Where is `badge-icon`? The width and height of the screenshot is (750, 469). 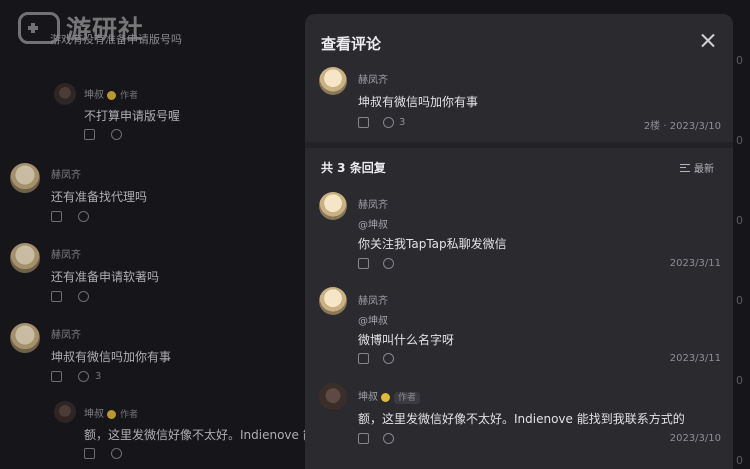
badge-icon is located at coordinates (385, 397).